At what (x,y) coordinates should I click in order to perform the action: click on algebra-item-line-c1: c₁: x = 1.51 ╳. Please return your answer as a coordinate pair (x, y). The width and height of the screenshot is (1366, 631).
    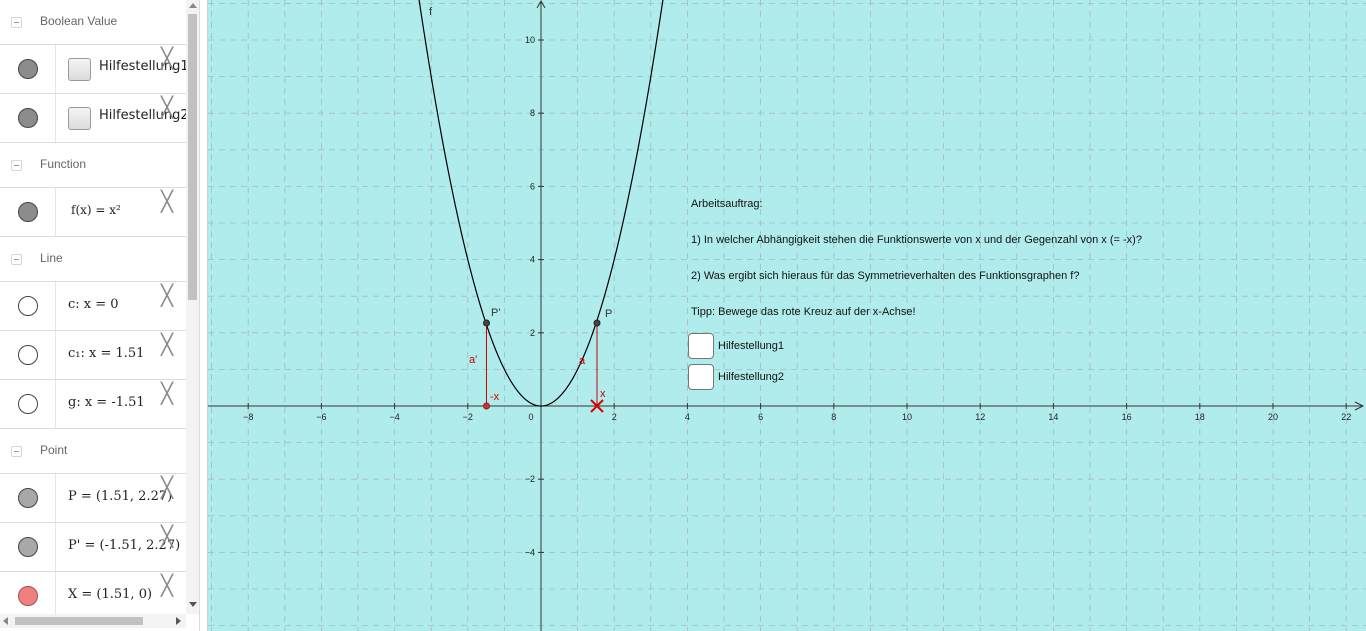
    Looking at the image, I should click on (93, 355).